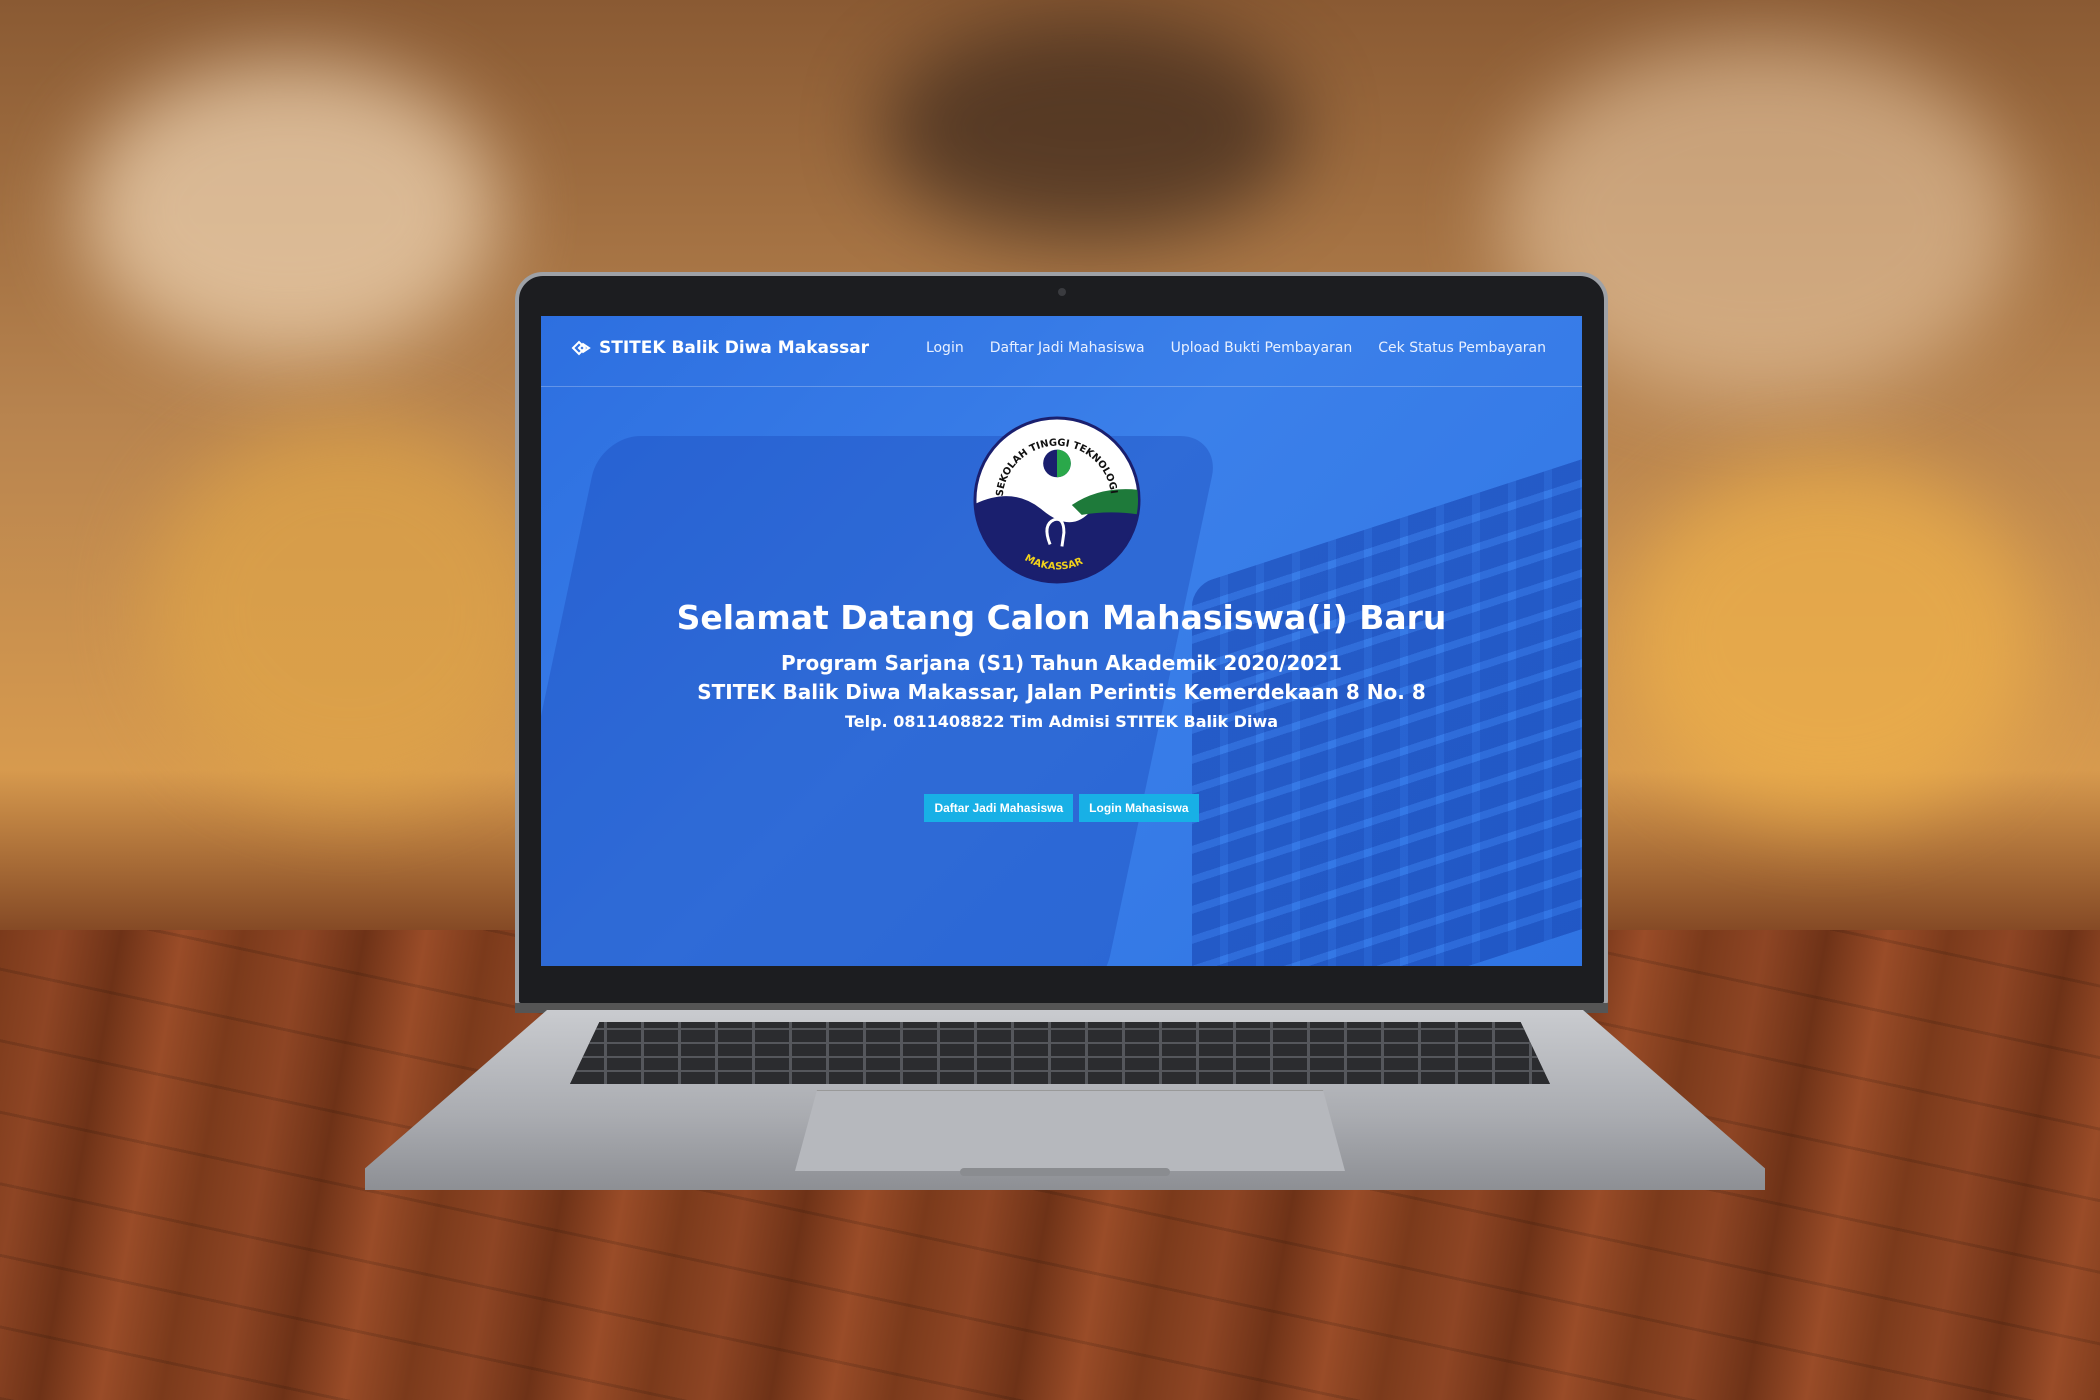  What do you see at coordinates (1060, 1053) in the screenshot?
I see `keyboard-rows` at bounding box center [1060, 1053].